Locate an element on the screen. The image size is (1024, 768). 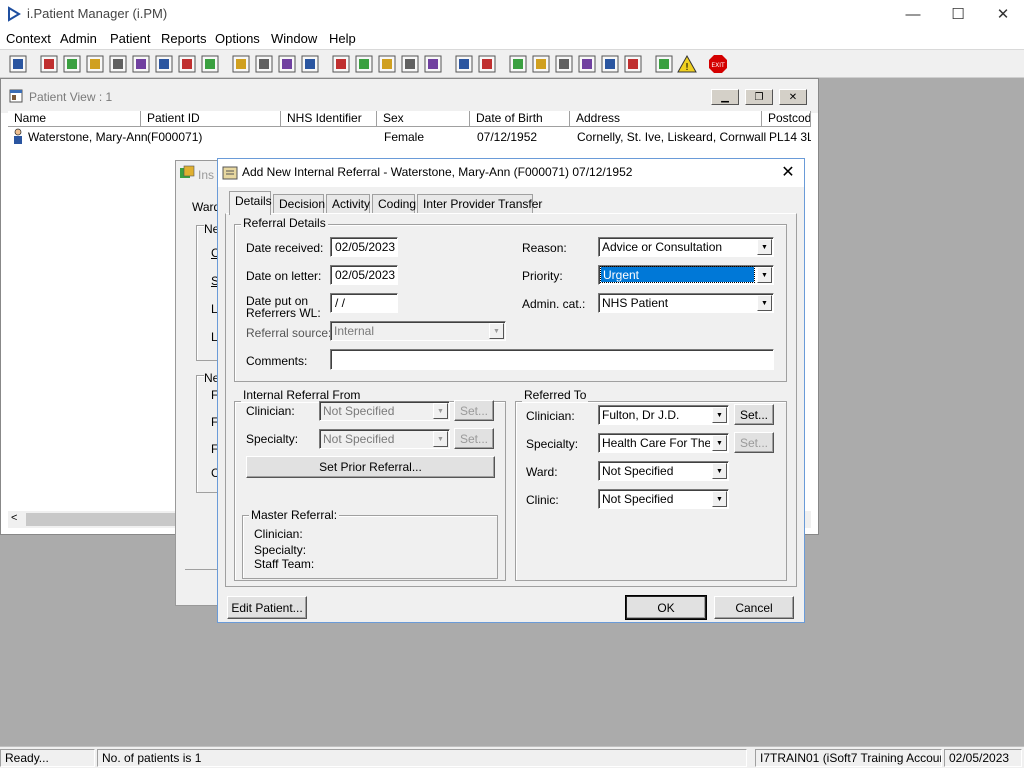
minimize-button: — is located at coordinates (913, 14).